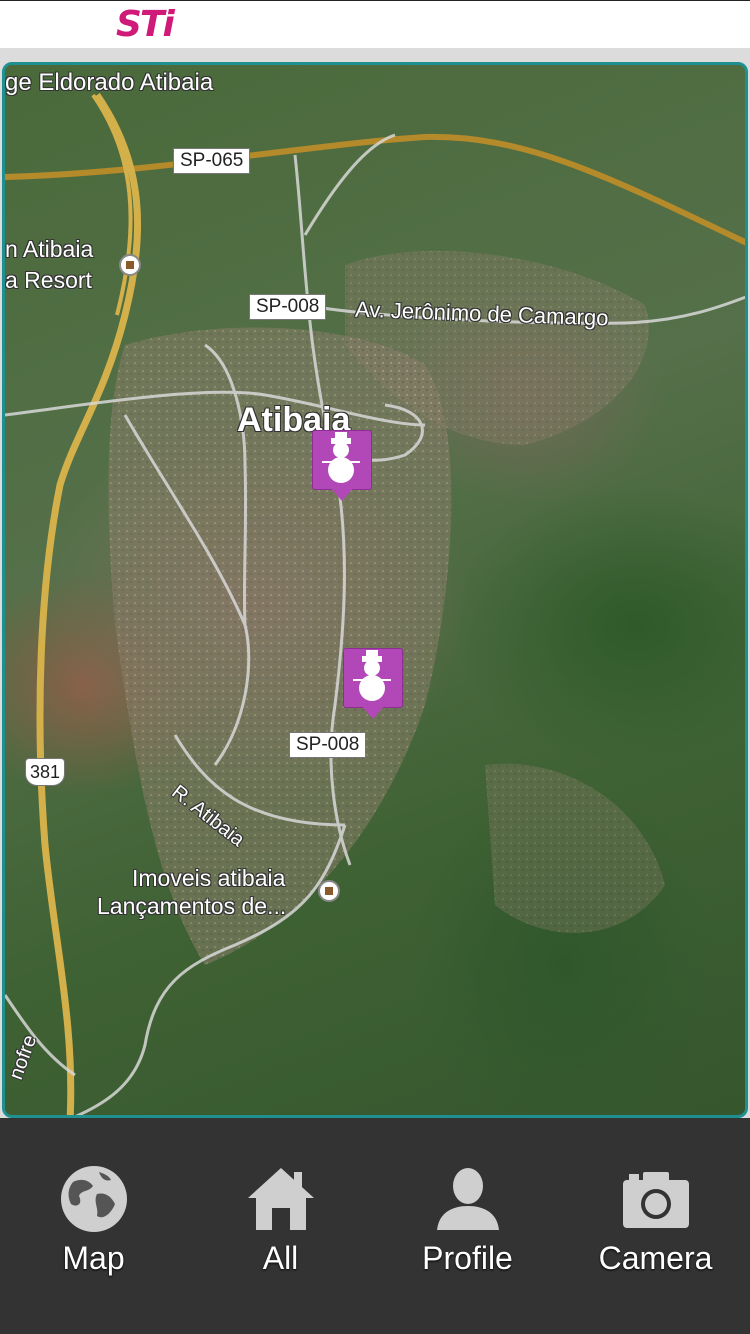  What do you see at coordinates (48, 280) in the screenshot?
I see `place-label-resort-line2: a Resort` at bounding box center [48, 280].